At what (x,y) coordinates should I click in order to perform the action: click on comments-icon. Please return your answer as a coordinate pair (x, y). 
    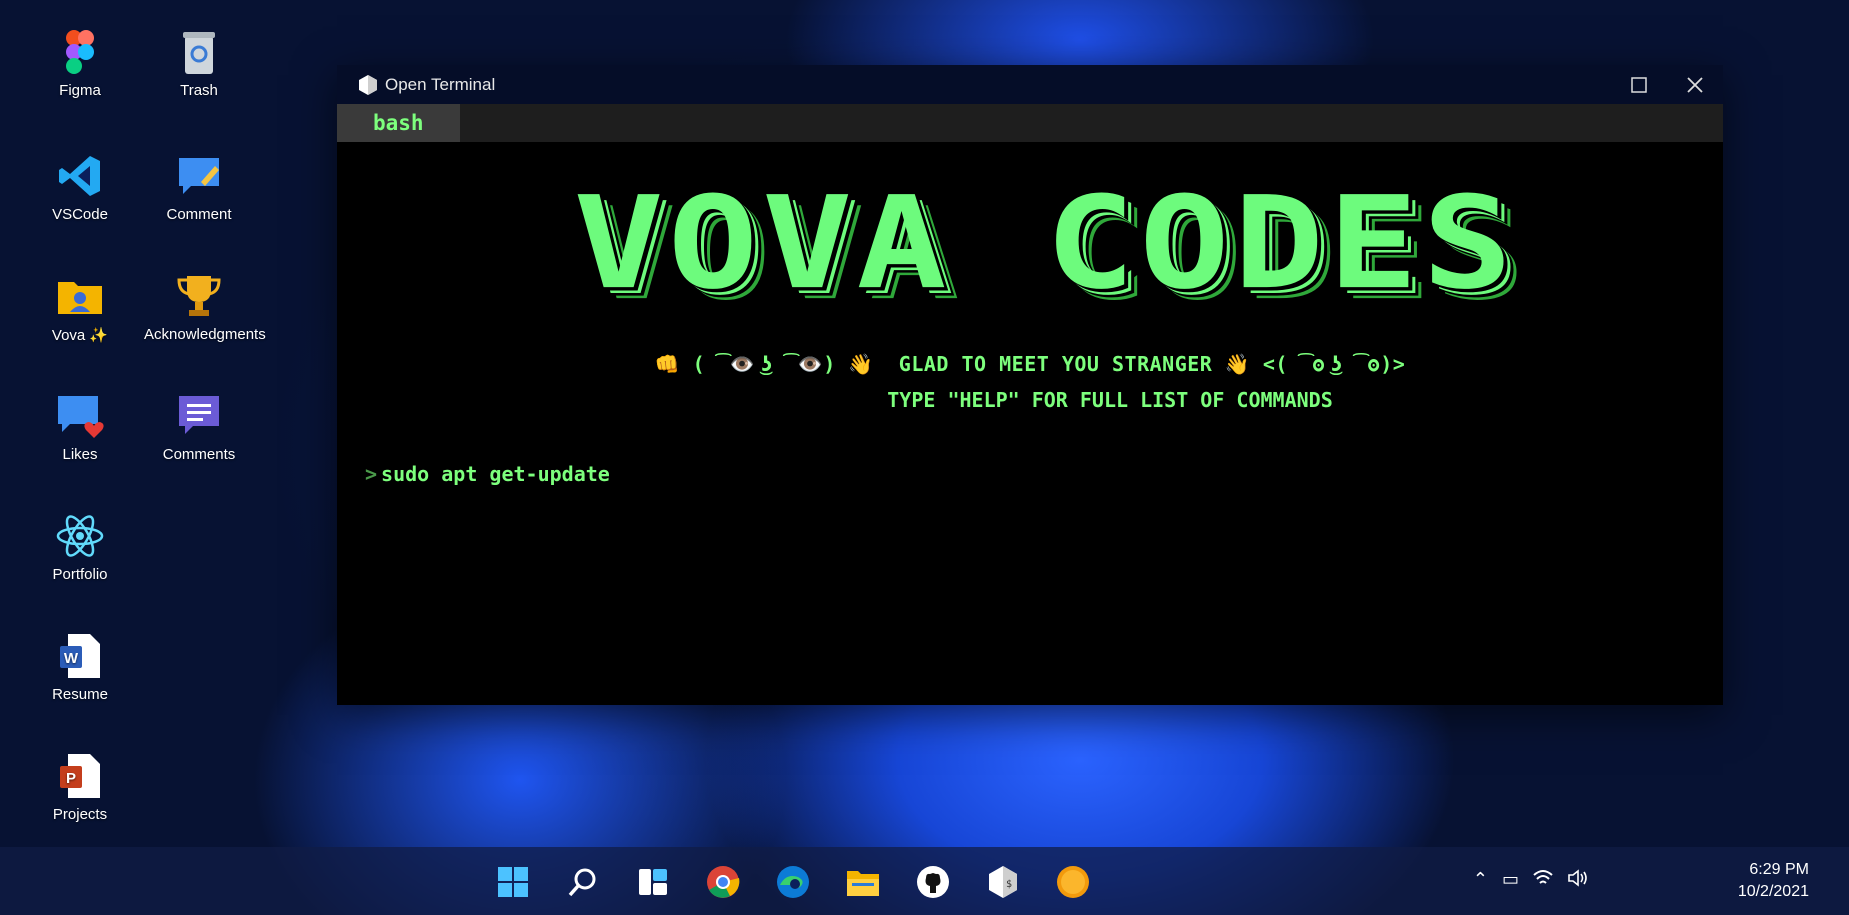
    Looking at the image, I should click on (199, 415).